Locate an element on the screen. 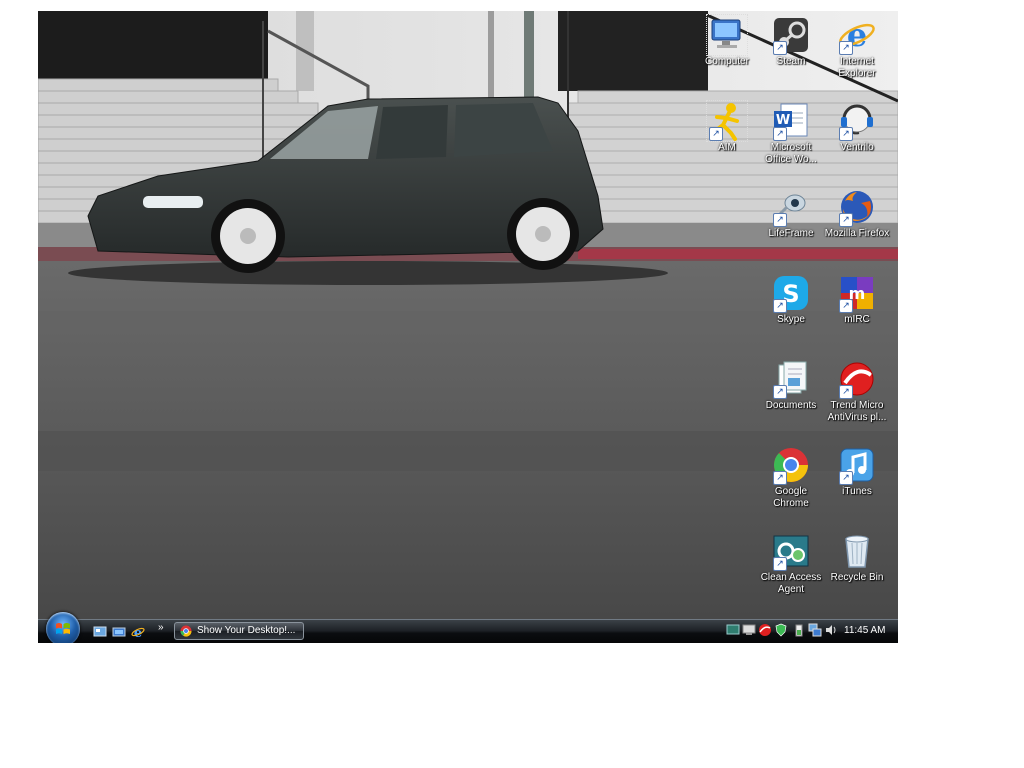 This screenshot has width=1024, height=768. desktop-icon-documents: ↗ Documents is located at coordinates (791, 385).